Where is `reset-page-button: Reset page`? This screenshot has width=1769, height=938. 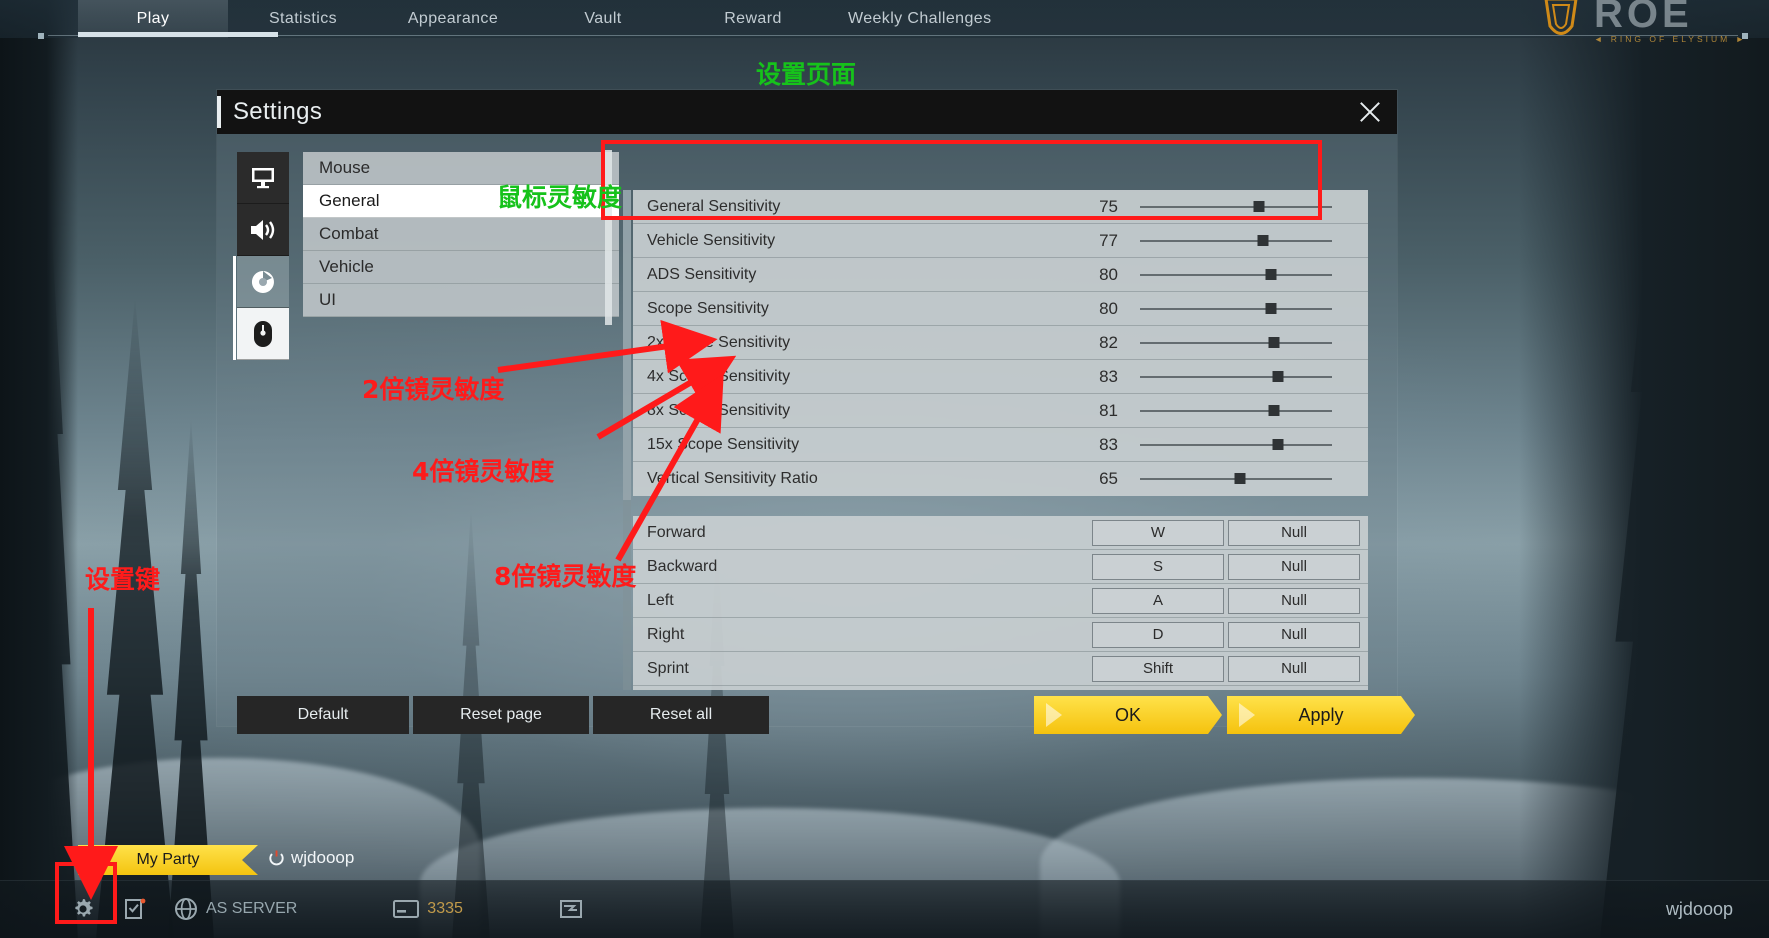
reset-page-button: Reset page is located at coordinates (501, 715).